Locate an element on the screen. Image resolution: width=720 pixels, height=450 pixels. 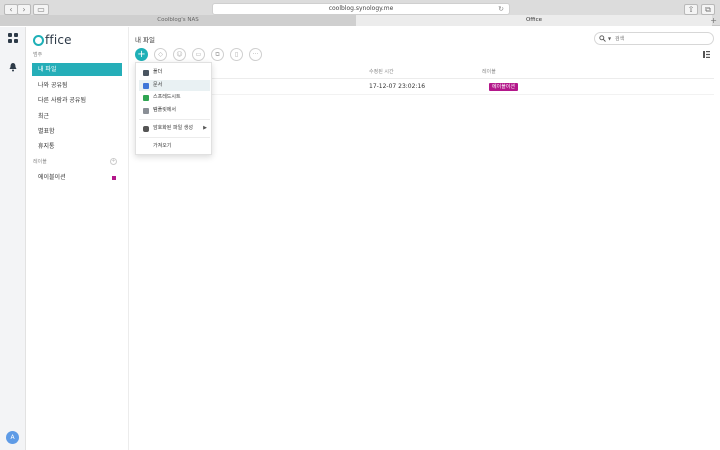
label-color-swatch is located at coordinates (114, 178).